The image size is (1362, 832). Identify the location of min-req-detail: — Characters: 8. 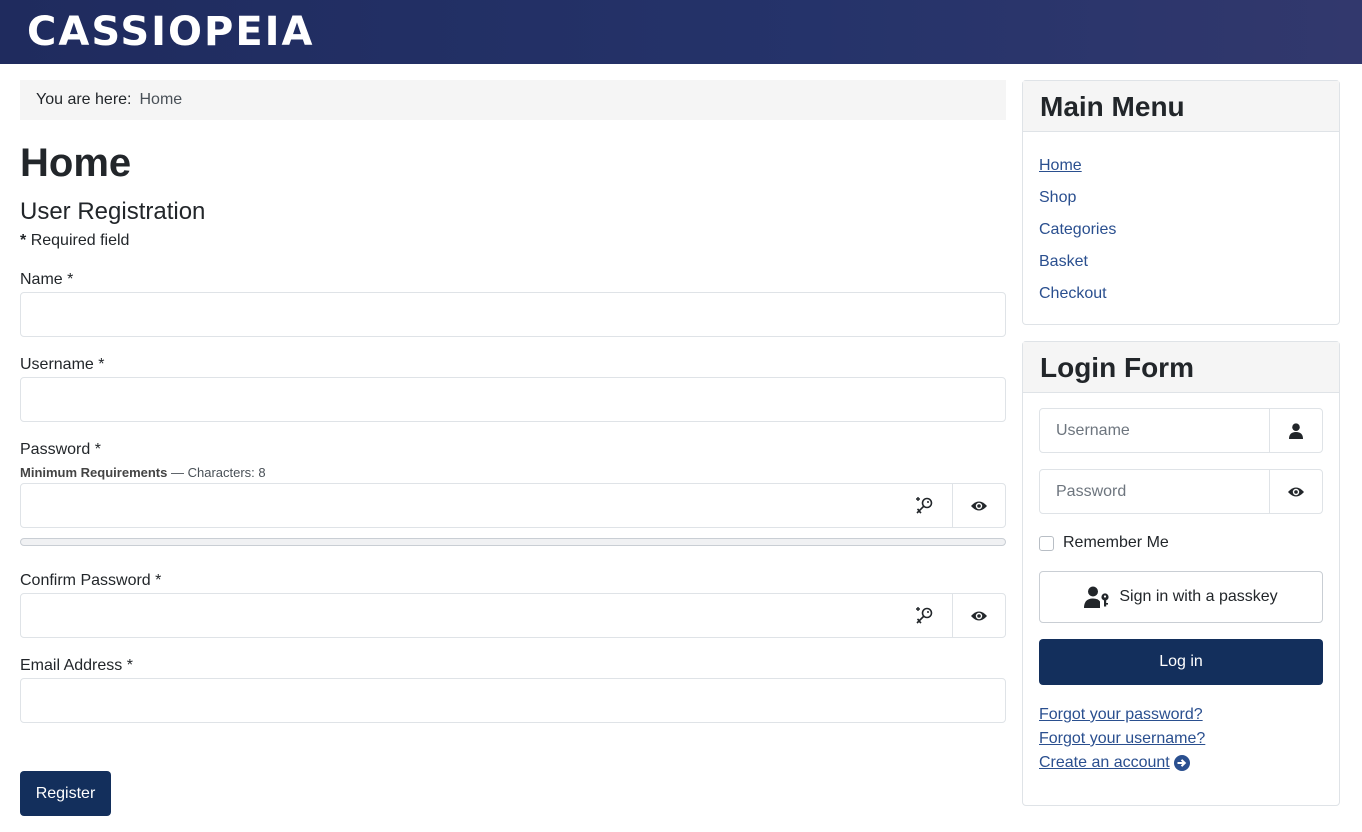
(218, 472).